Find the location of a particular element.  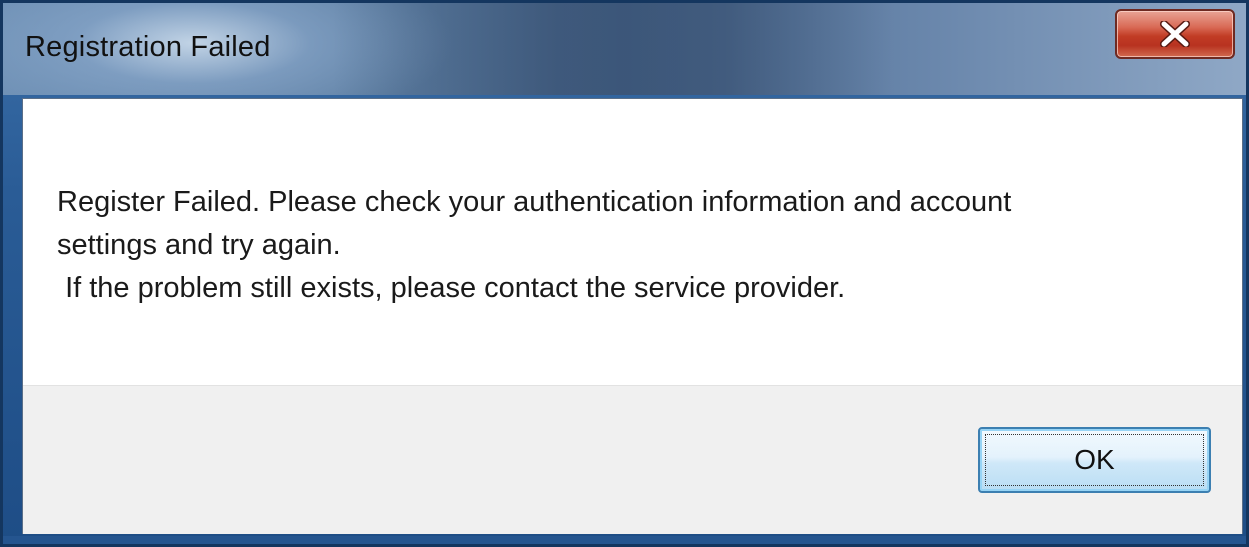

ok-button-label: OK is located at coordinates (1094, 459).